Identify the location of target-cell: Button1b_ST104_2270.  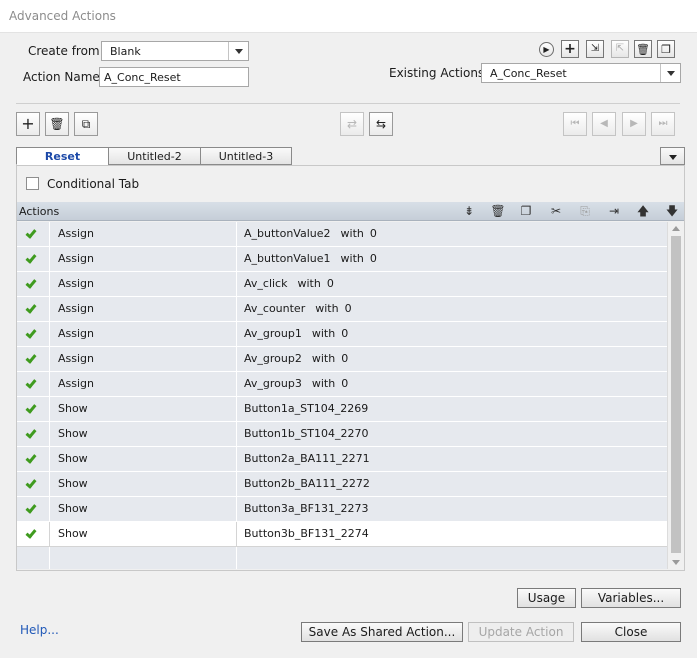
(452, 434).